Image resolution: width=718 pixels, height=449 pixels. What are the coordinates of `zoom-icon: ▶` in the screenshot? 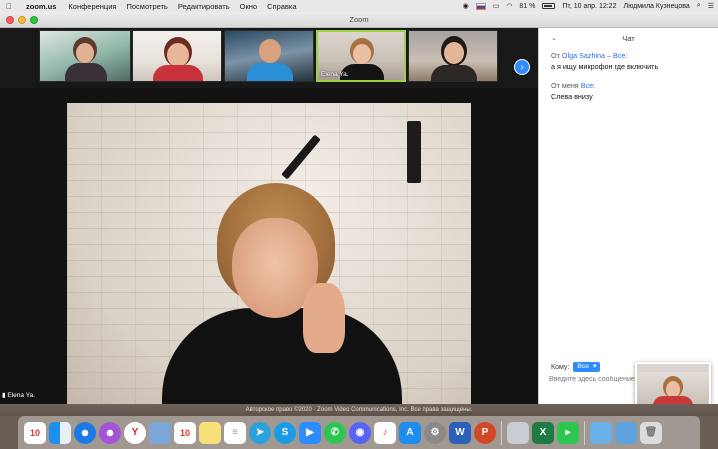 It's located at (310, 432).